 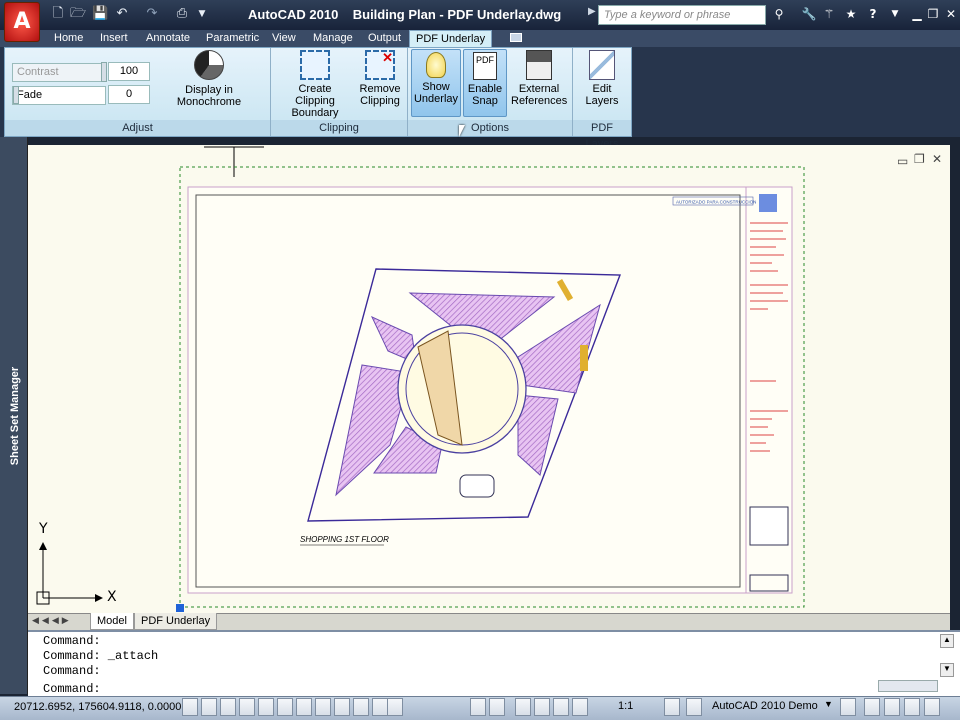 What do you see at coordinates (478, 707) in the screenshot?
I see `model-space-icon` at bounding box center [478, 707].